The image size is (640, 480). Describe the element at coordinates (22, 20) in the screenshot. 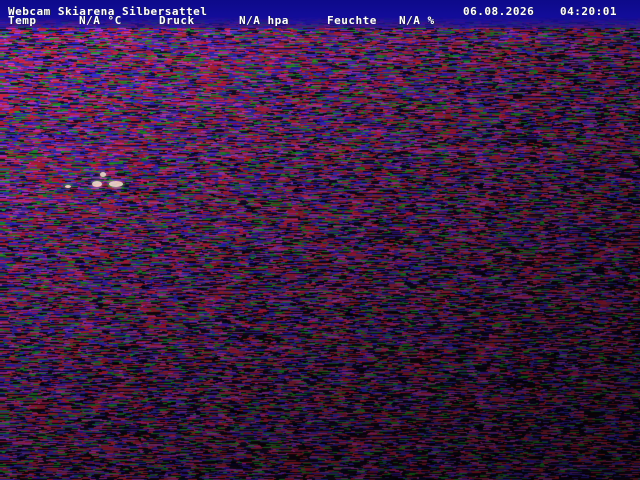

I see `temp-label: Temp` at that location.